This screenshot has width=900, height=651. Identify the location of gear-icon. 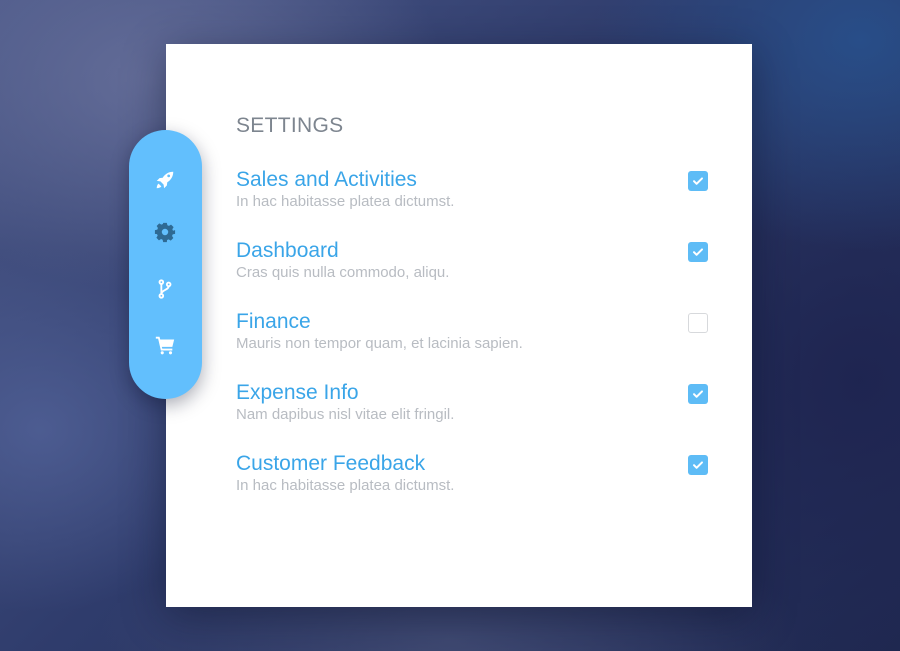
(165, 232).